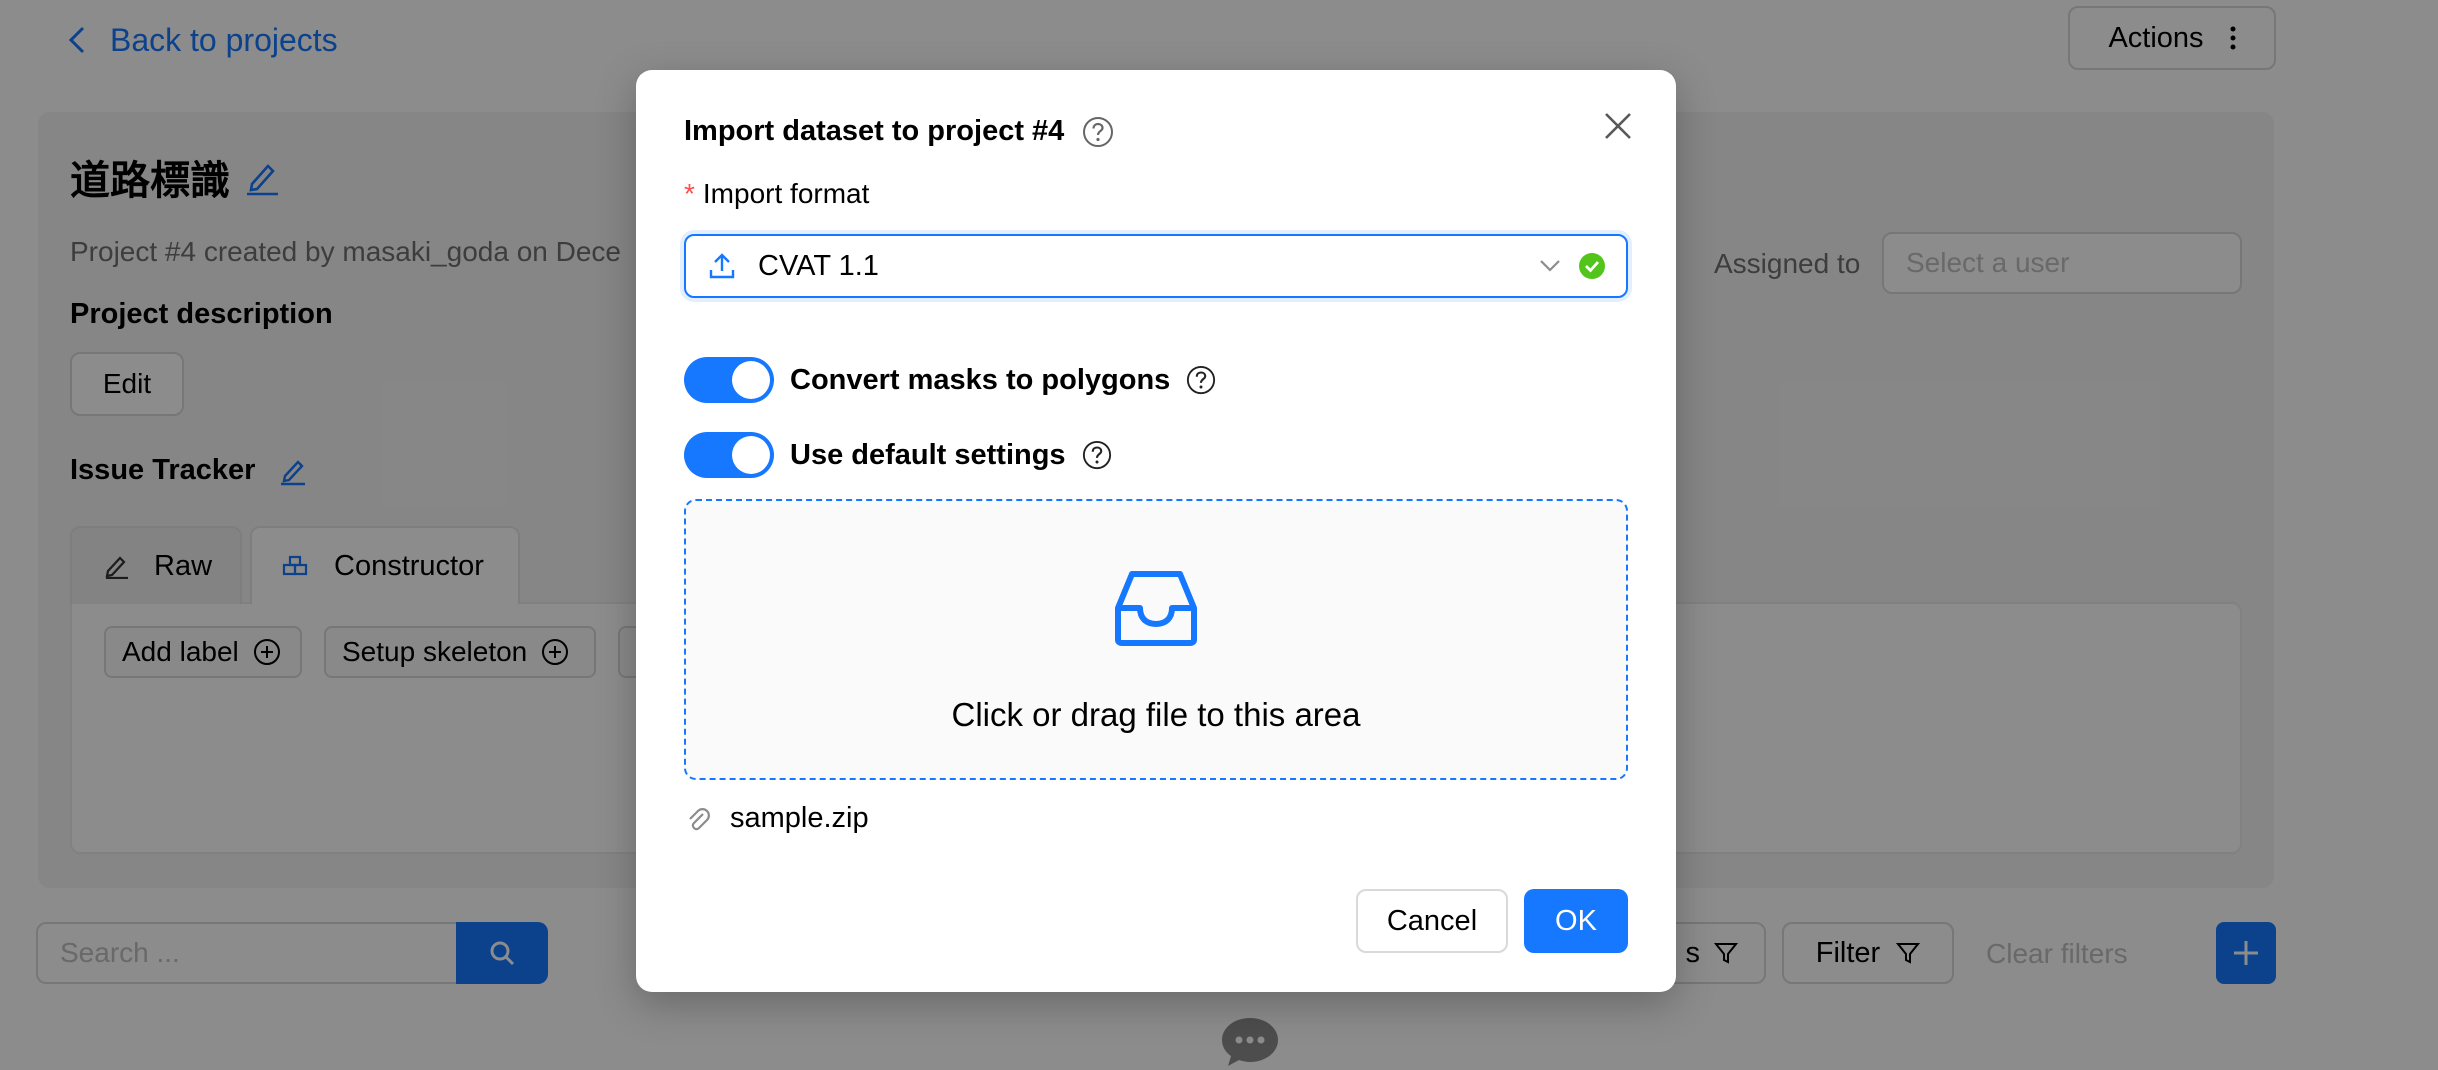 The height and width of the screenshot is (1070, 2438). I want to click on check-circle-icon, so click(1592, 266).